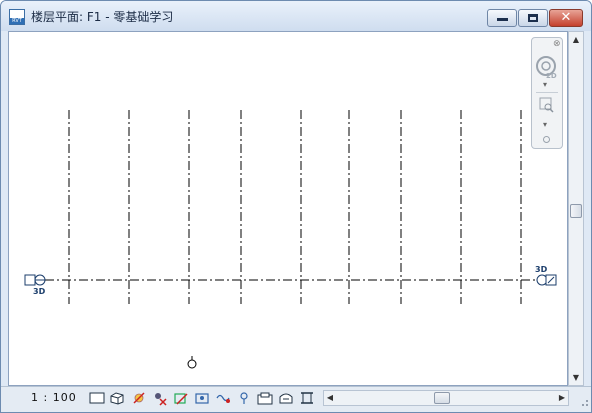 Image resolution: width=592 pixels, height=413 pixels. Describe the element at coordinates (296, 16) in the screenshot. I see `title-bar: RVT 楼层平面: F1 - 零基础学习 ✕` at that location.